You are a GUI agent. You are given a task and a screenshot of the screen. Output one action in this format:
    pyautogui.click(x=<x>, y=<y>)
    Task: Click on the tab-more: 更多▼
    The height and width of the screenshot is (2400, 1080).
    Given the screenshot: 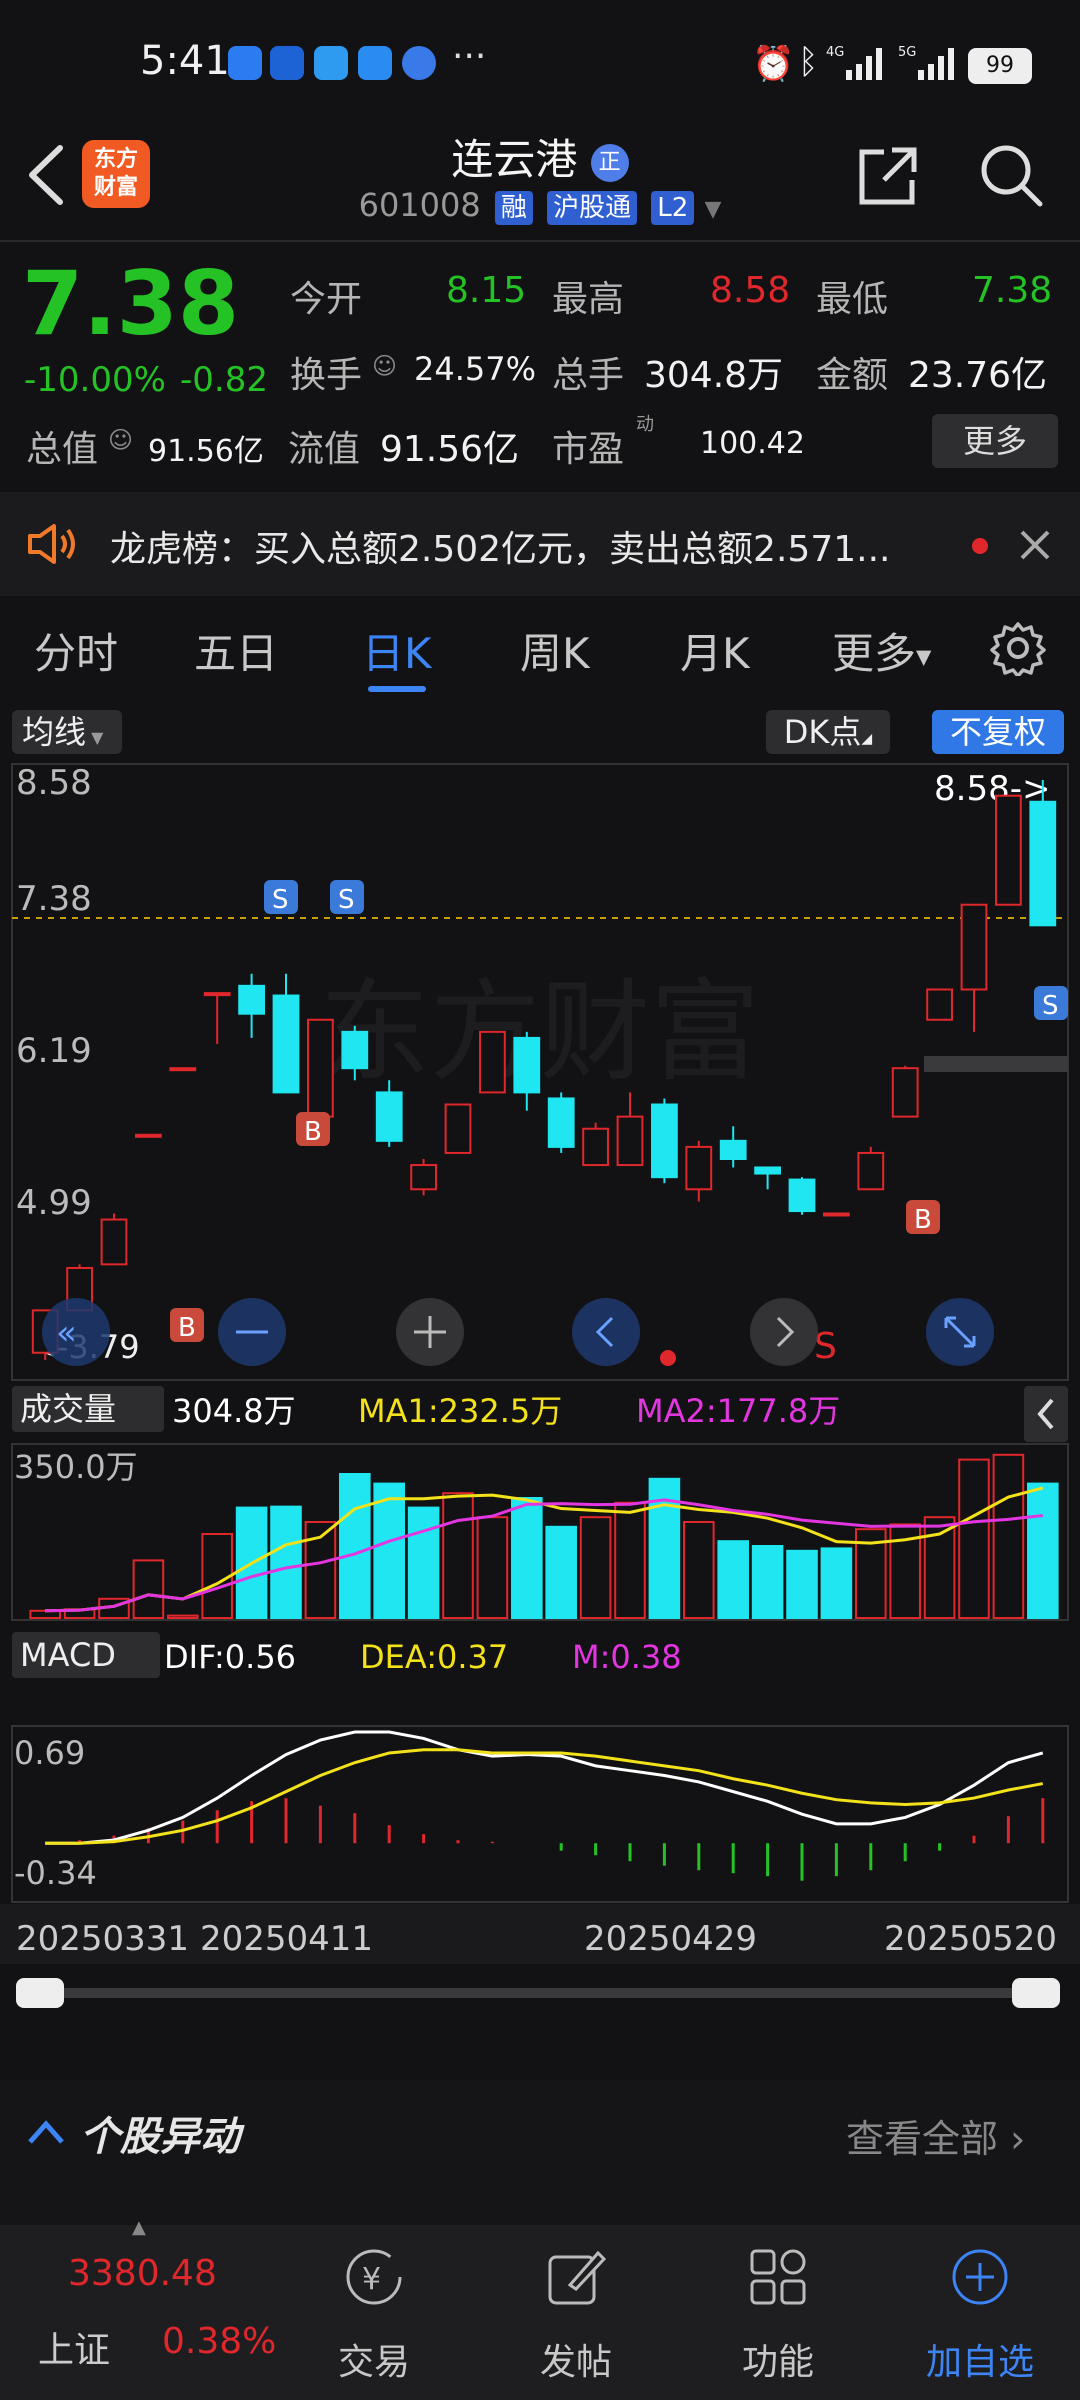 What is the action you would take?
    pyautogui.click(x=881, y=650)
    